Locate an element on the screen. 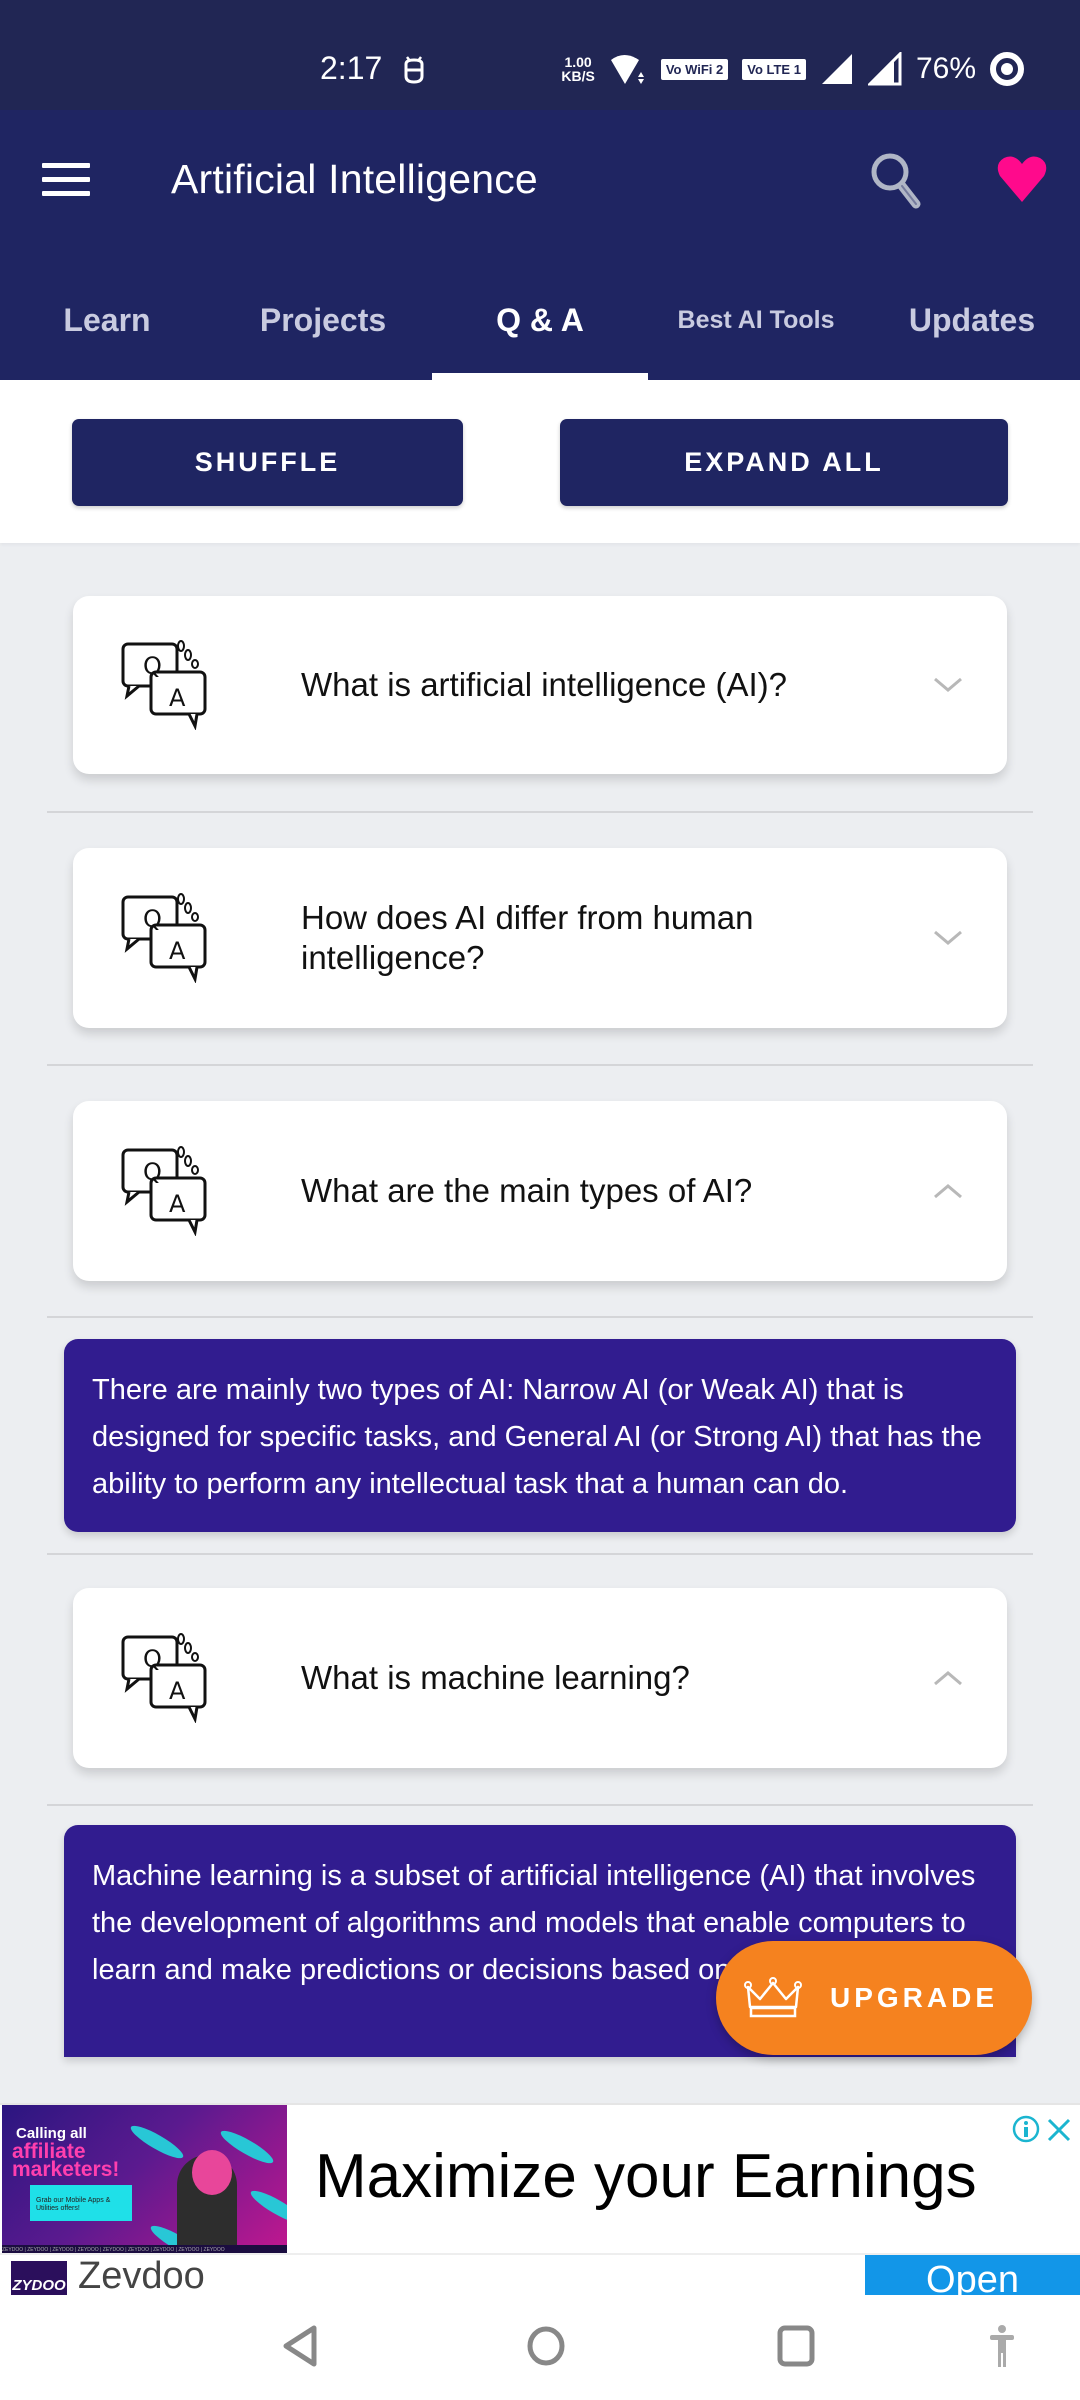 The width and height of the screenshot is (1080, 2400). robot-notification-icon is located at coordinates (414, 70).